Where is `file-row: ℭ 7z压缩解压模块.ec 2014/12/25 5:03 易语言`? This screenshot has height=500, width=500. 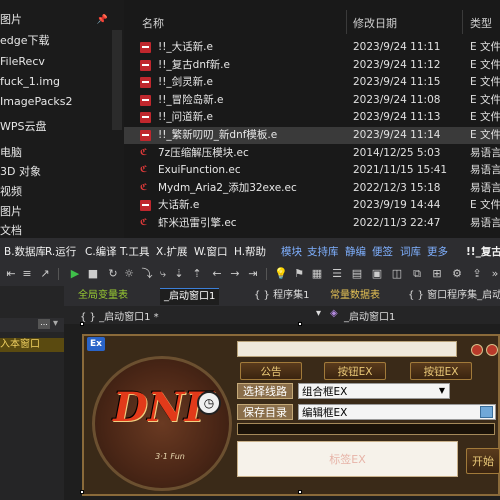
file-row: ℭ 7z压缩解压模块.ec 2014/12/25 5:03 易语言 is located at coordinates (312, 153).